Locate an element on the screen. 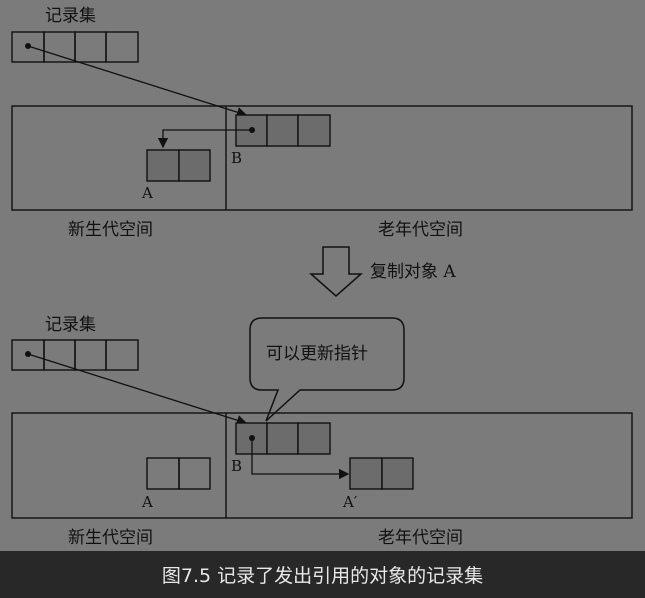  top-remembered-set-label: 记录集 is located at coordinates (70, 16).